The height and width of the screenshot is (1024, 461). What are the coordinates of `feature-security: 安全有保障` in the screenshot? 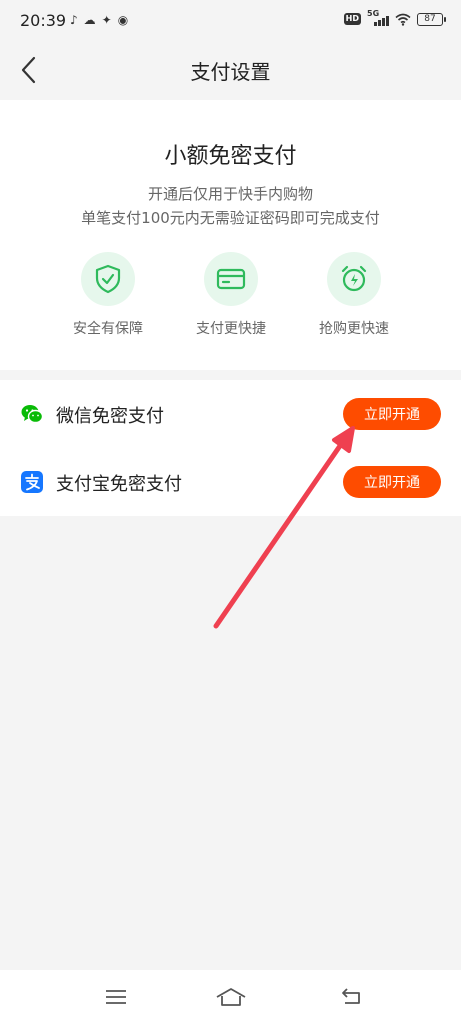 It's located at (108, 295).